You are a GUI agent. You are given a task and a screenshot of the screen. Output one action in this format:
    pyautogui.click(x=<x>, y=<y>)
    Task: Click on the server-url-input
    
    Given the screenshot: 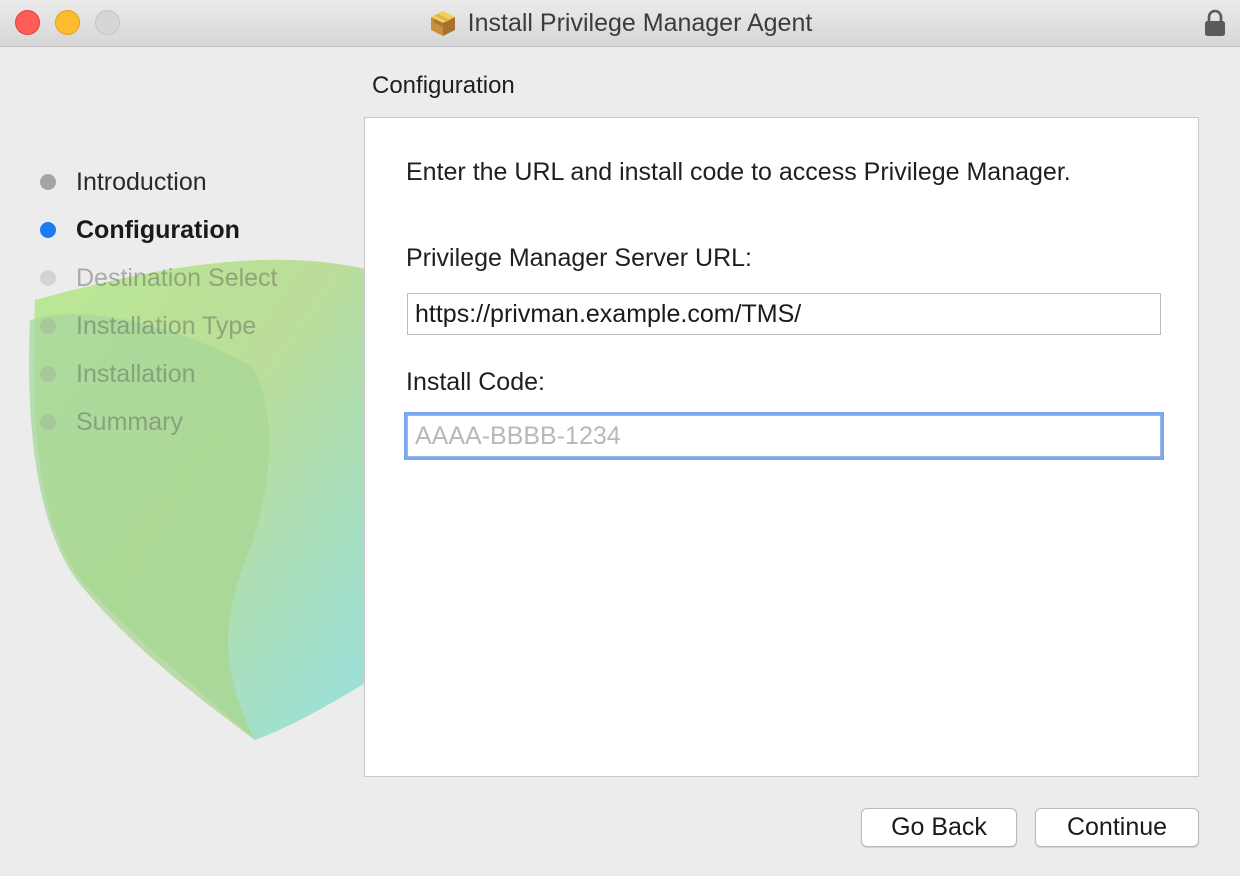 What is the action you would take?
    pyautogui.click(x=784, y=314)
    